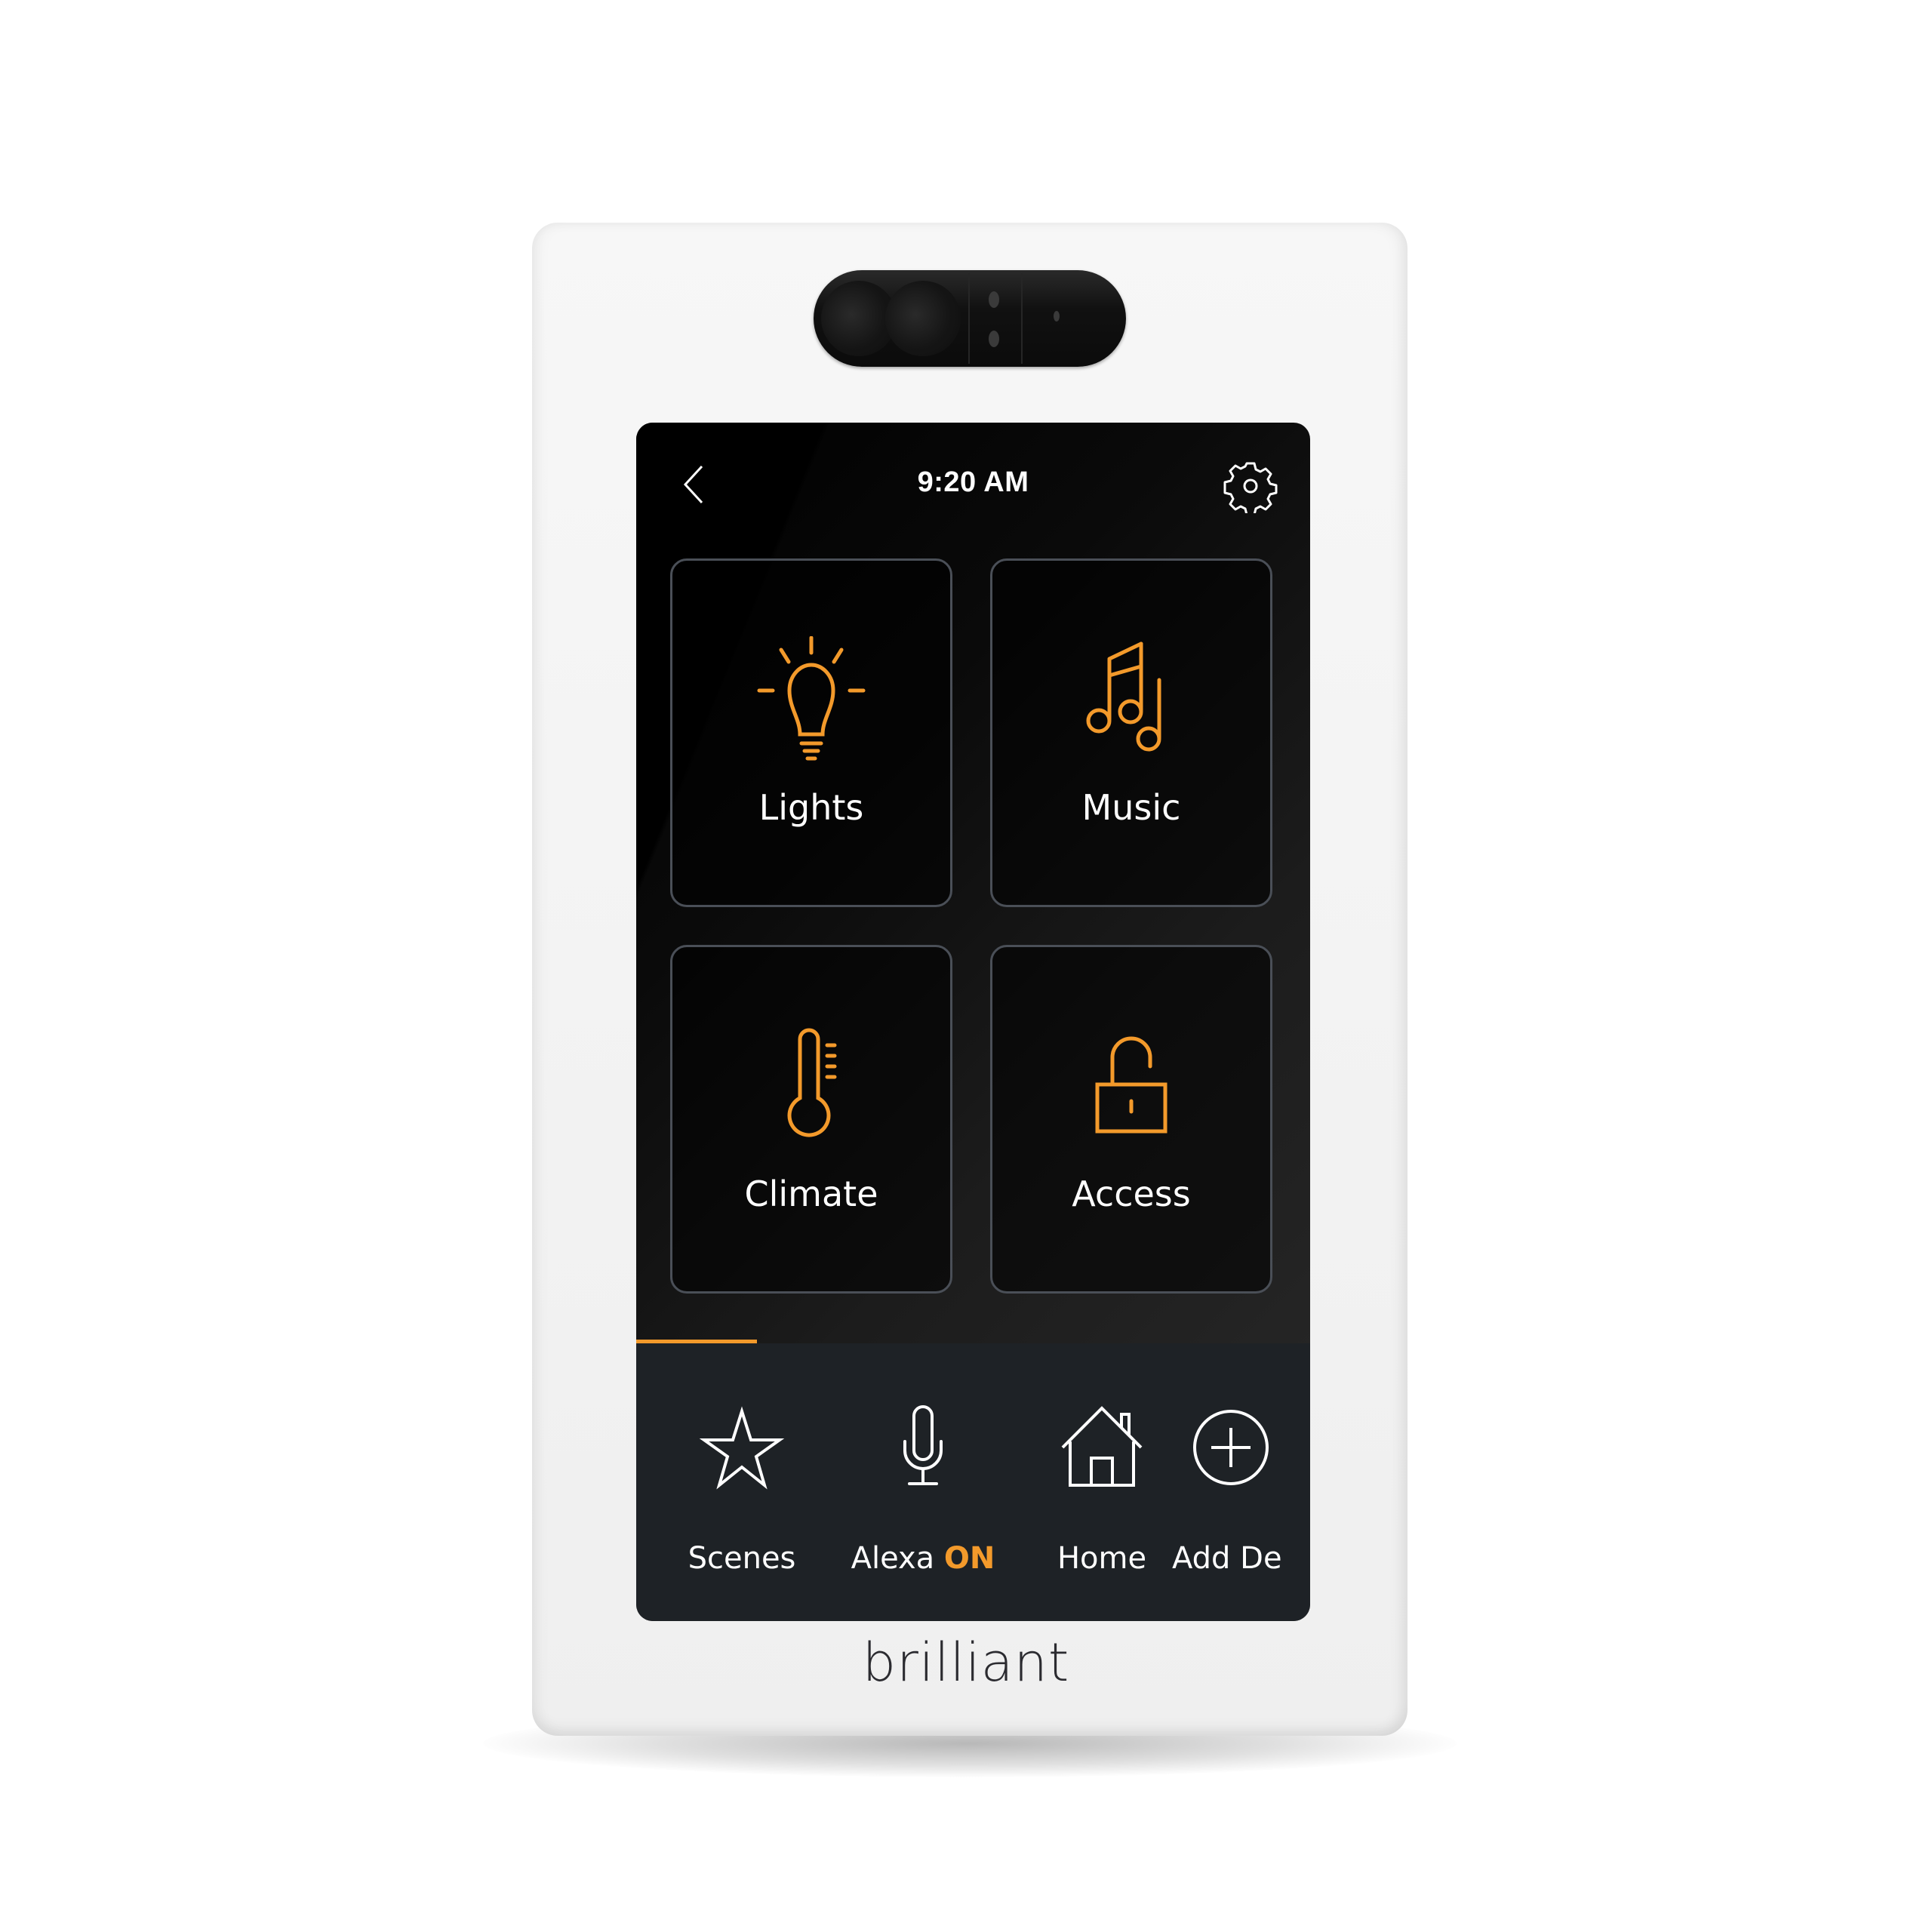  What do you see at coordinates (1250, 486) in the screenshot?
I see `gear-icon` at bounding box center [1250, 486].